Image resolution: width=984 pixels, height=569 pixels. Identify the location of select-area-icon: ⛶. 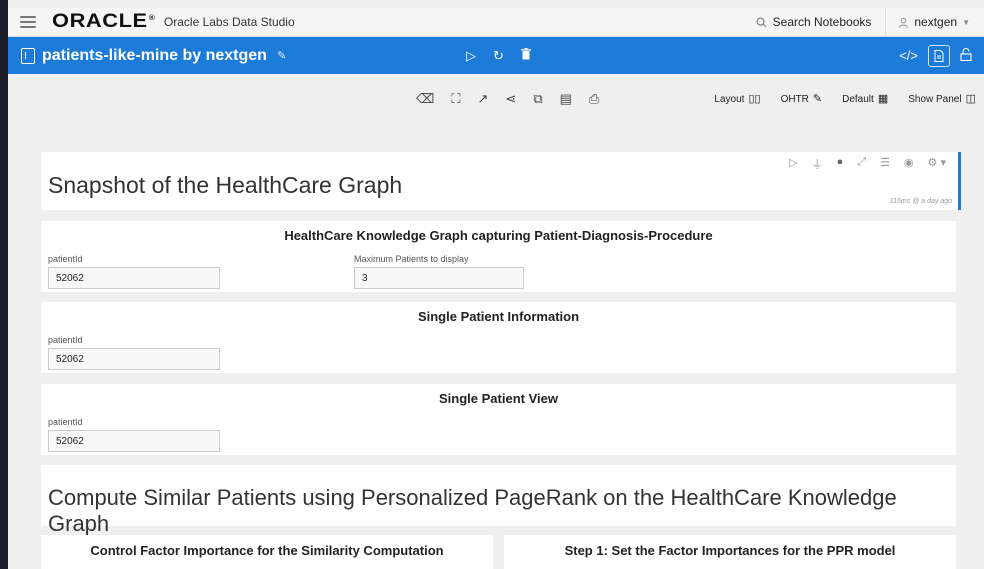
(455, 99).